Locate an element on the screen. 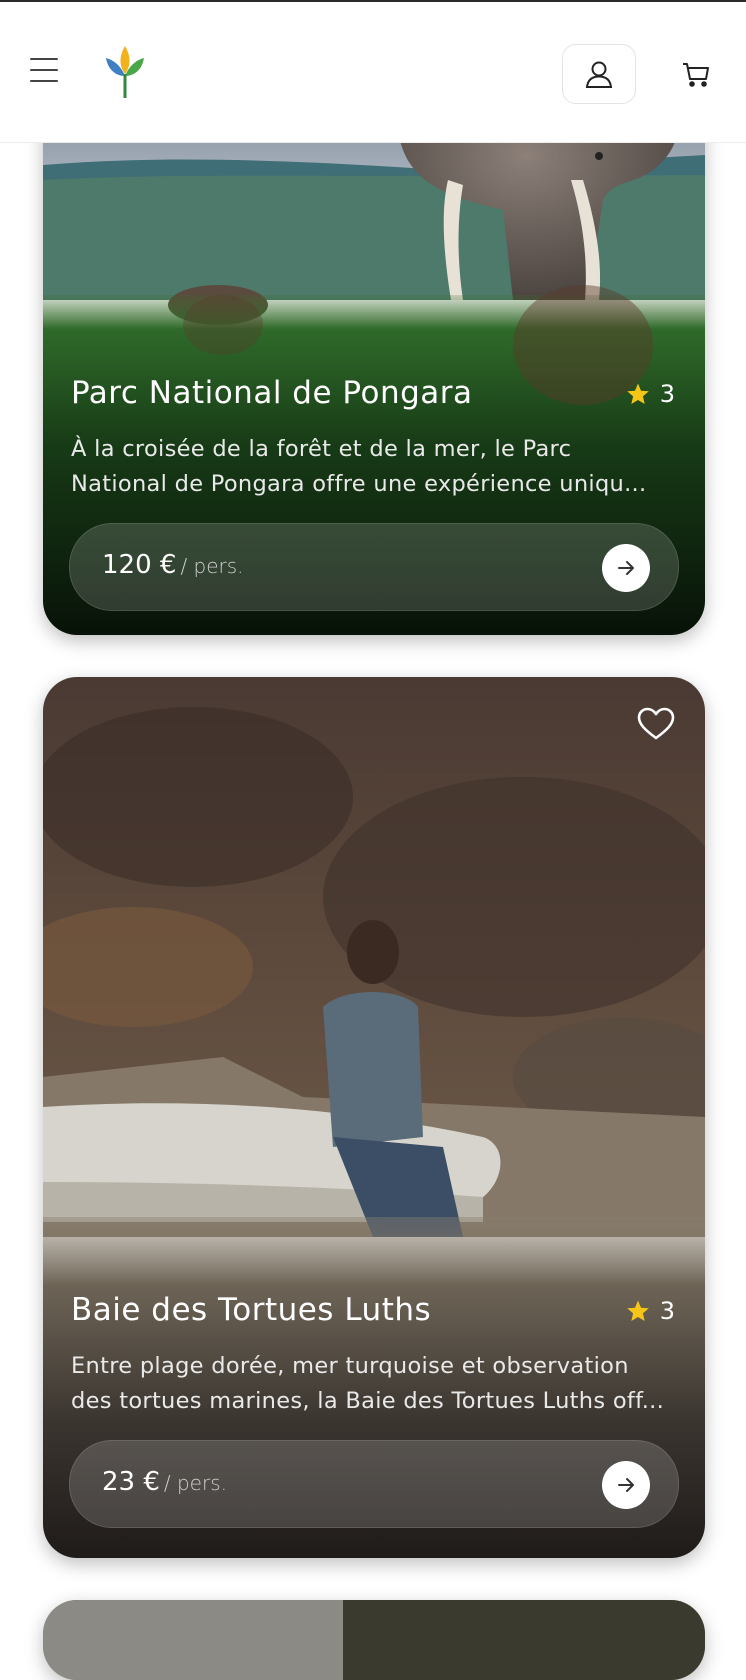 This screenshot has width=746, height=1680. user-icon is located at coordinates (599, 74).